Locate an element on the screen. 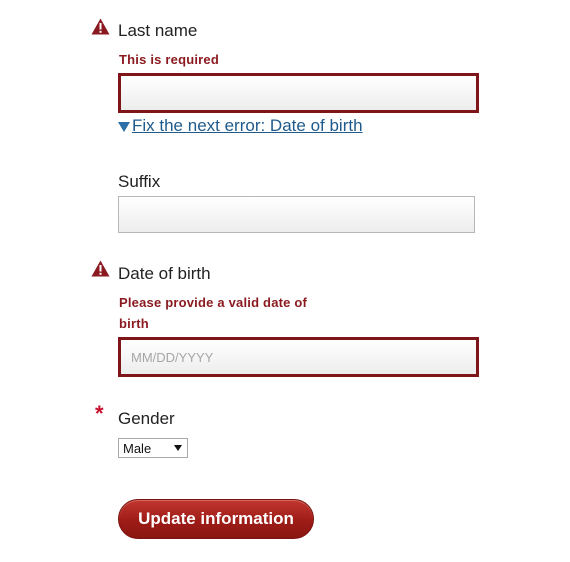 The image size is (570, 562). last-name-label: Last name is located at coordinates (158, 30).